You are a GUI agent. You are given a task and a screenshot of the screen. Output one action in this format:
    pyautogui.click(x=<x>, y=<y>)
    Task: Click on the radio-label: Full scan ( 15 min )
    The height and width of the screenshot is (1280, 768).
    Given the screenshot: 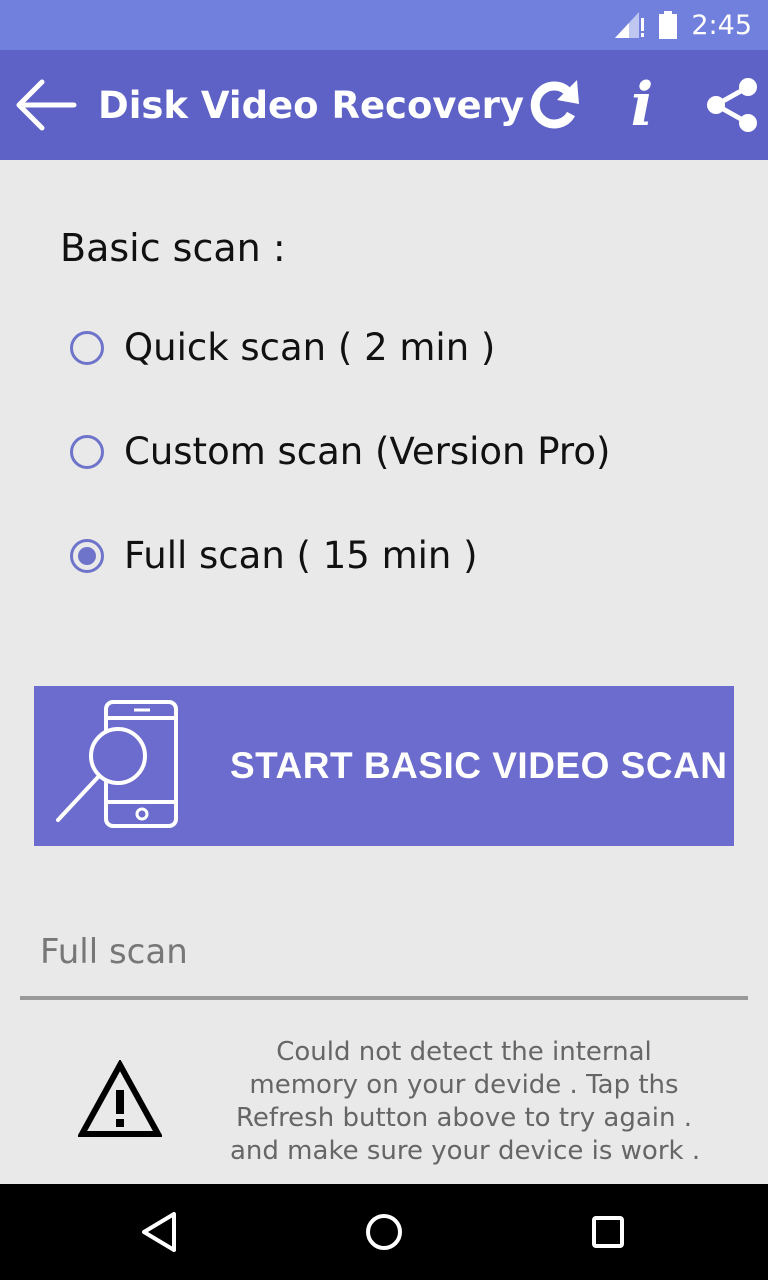 What is the action you would take?
    pyautogui.click(x=301, y=555)
    